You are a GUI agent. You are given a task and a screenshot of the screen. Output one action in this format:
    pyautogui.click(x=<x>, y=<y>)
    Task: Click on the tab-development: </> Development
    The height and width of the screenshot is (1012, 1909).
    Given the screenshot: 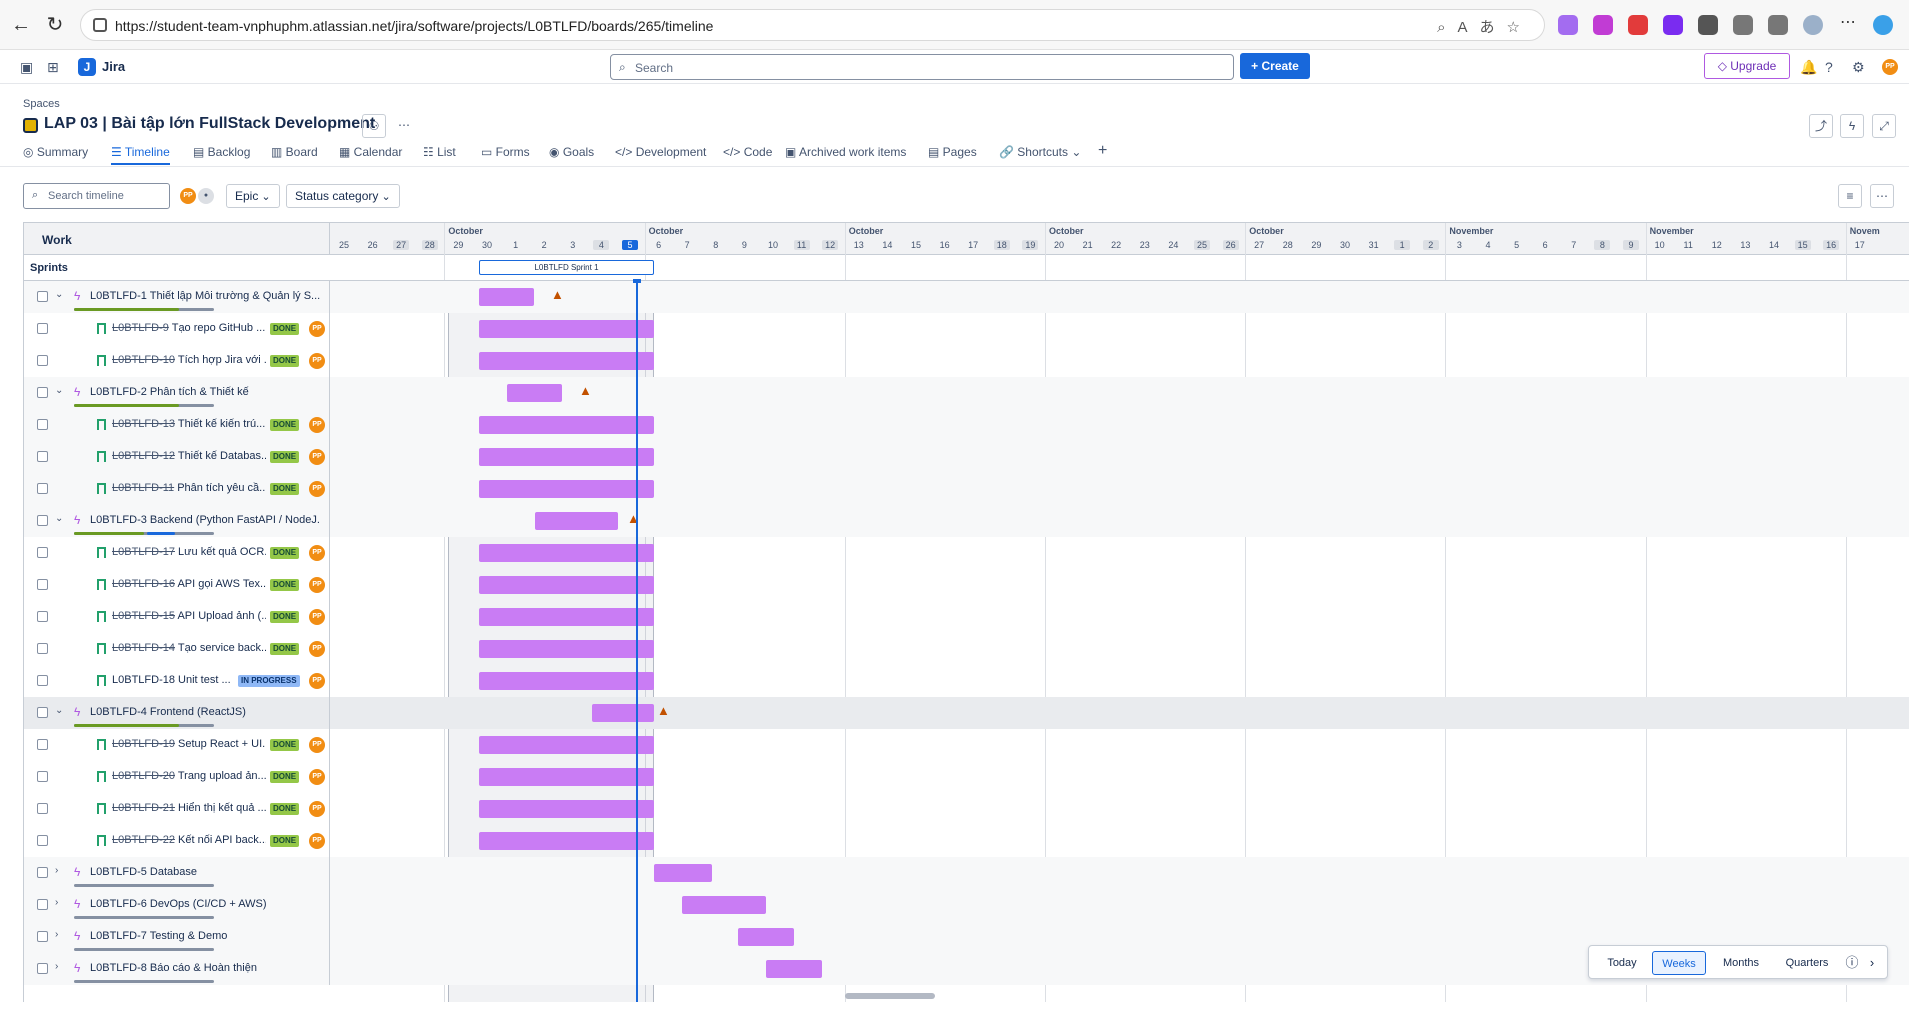 What is the action you would take?
    pyautogui.click(x=660, y=152)
    